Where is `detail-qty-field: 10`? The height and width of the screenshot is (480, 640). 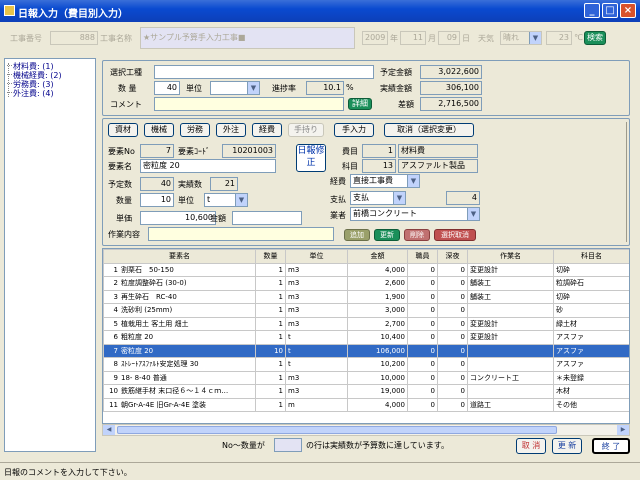 detail-qty-field: 10 is located at coordinates (157, 200).